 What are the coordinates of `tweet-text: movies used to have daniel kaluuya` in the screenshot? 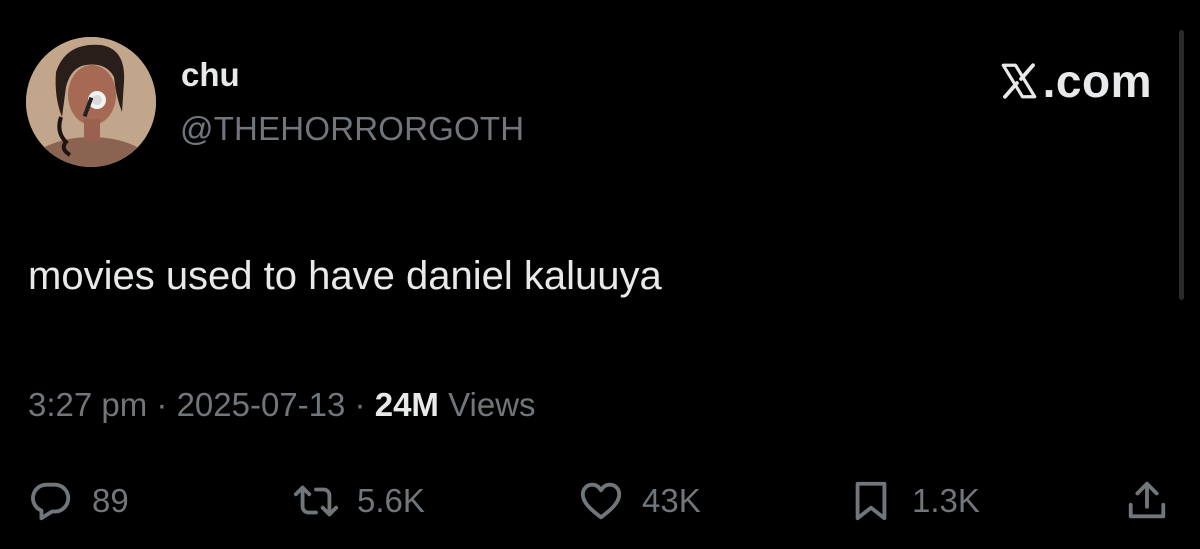 It's located at (345, 276).